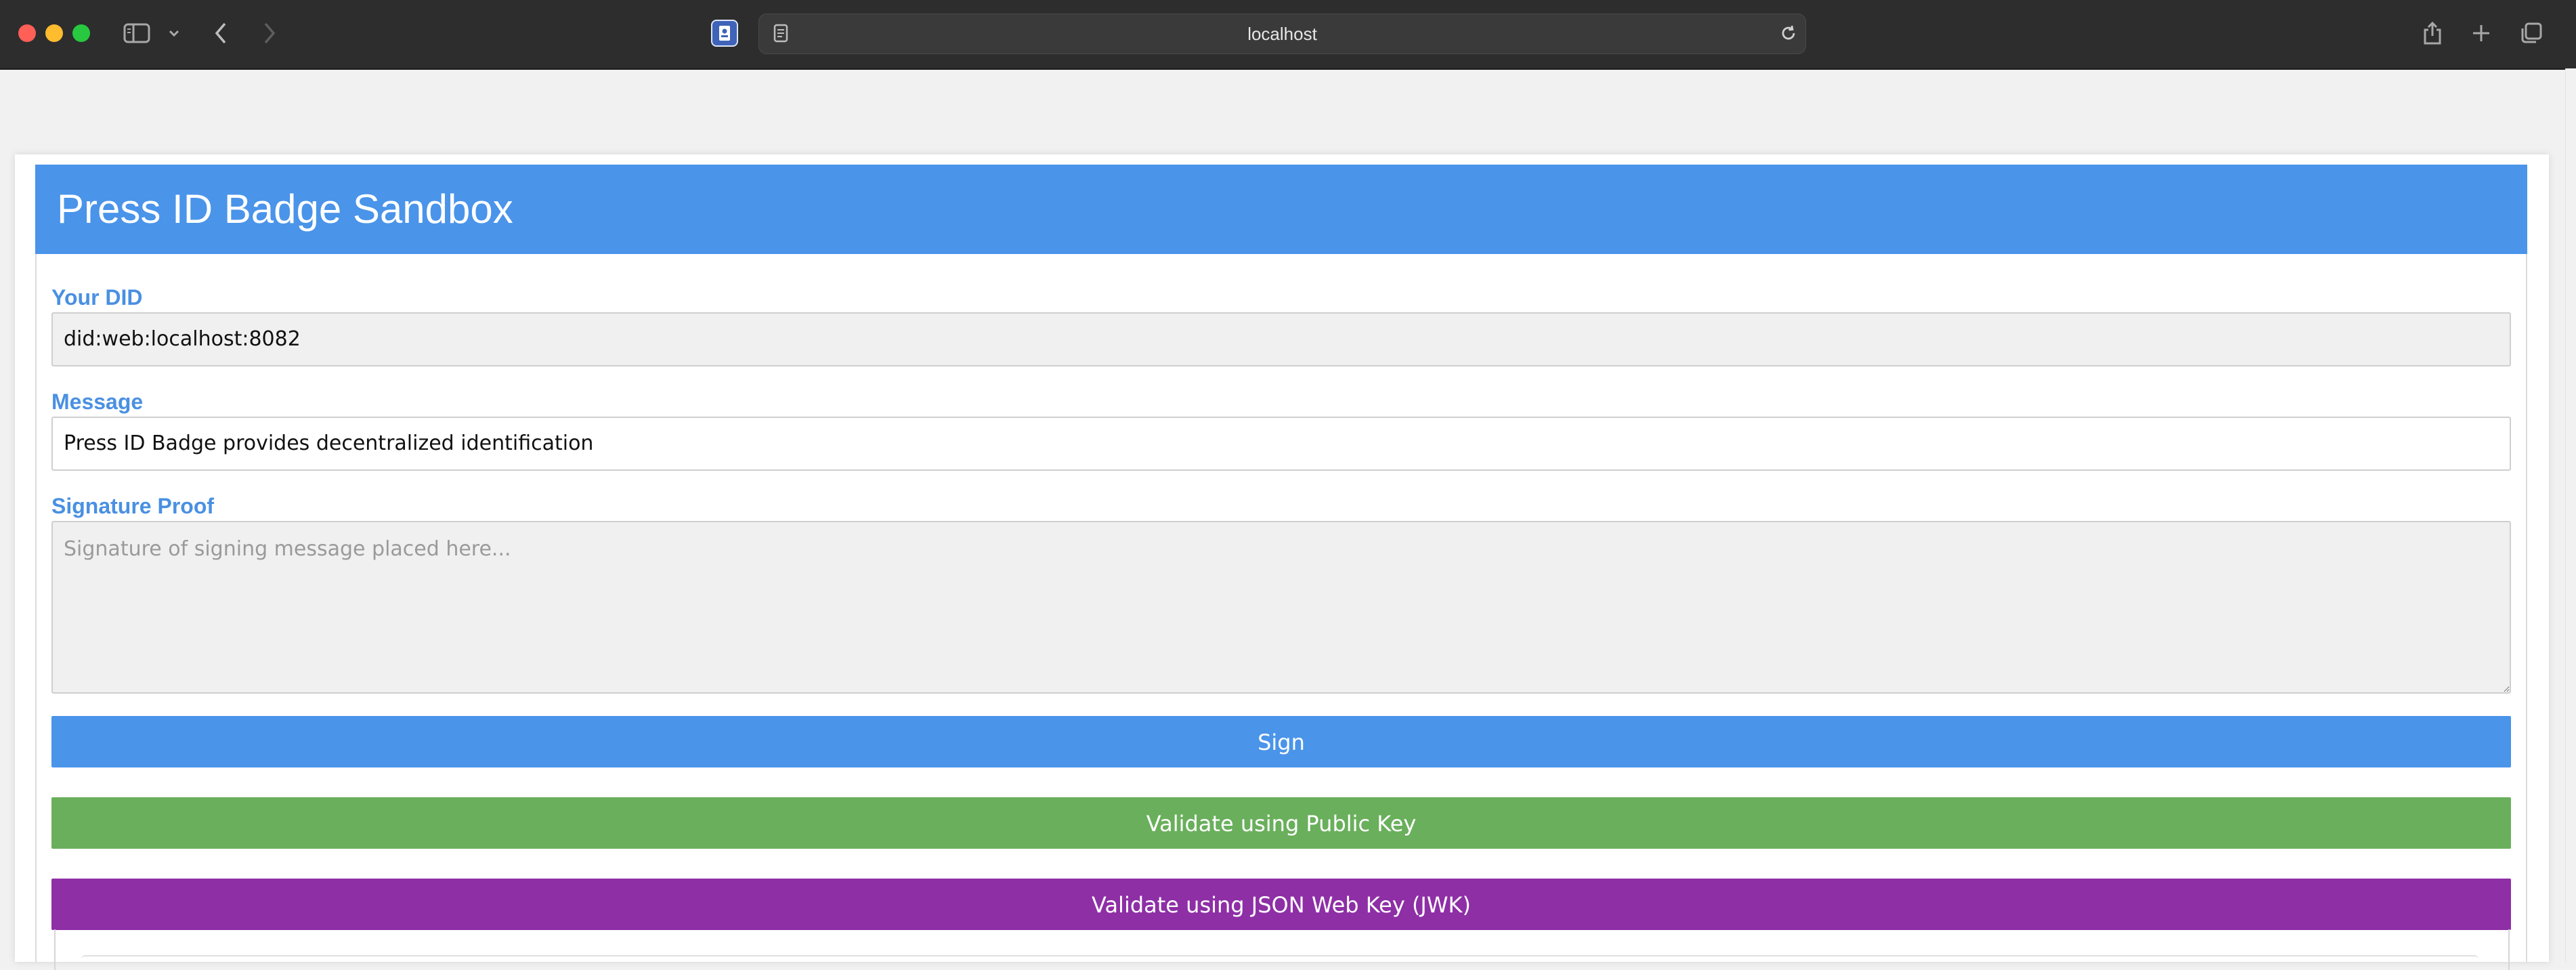 The height and width of the screenshot is (970, 2576). What do you see at coordinates (724, 33) in the screenshot?
I see `badge-icon` at bounding box center [724, 33].